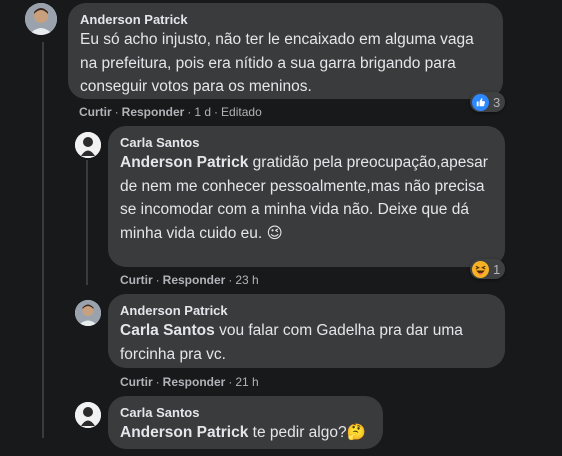 Image resolution: width=562 pixels, height=456 pixels. What do you see at coordinates (356, 432) in the screenshot?
I see `thinking-emoji: 🤔` at bounding box center [356, 432].